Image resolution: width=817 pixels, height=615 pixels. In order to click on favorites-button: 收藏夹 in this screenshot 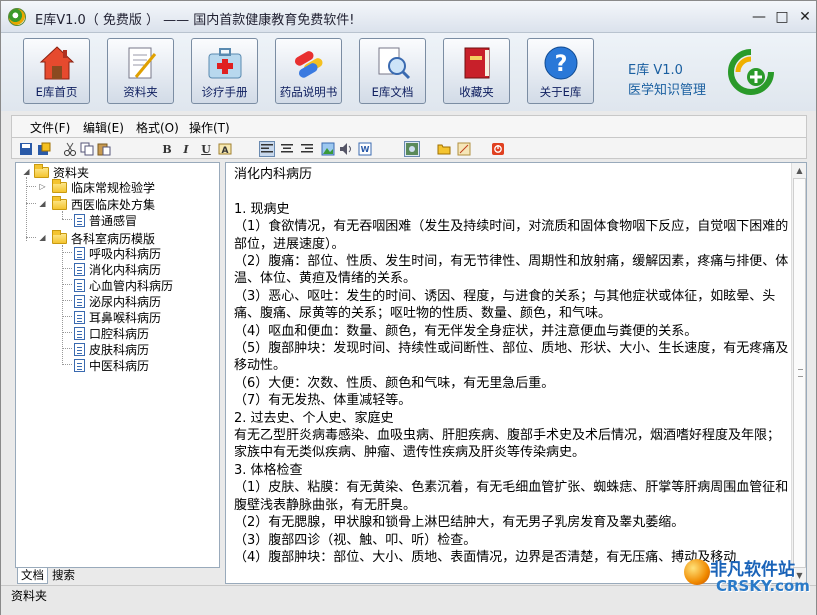, I will do `click(476, 71)`.